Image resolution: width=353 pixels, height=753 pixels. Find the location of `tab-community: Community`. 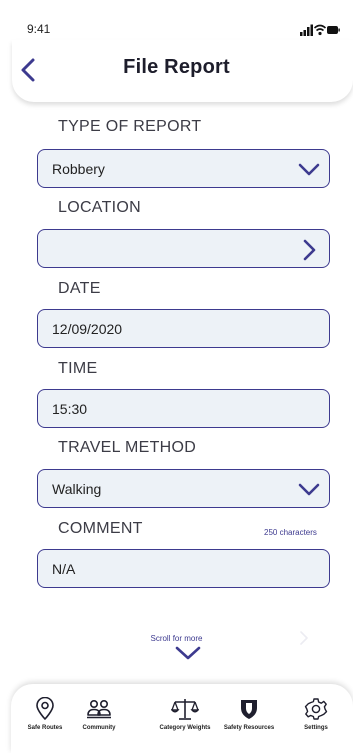

tab-community: Community is located at coordinates (99, 714).